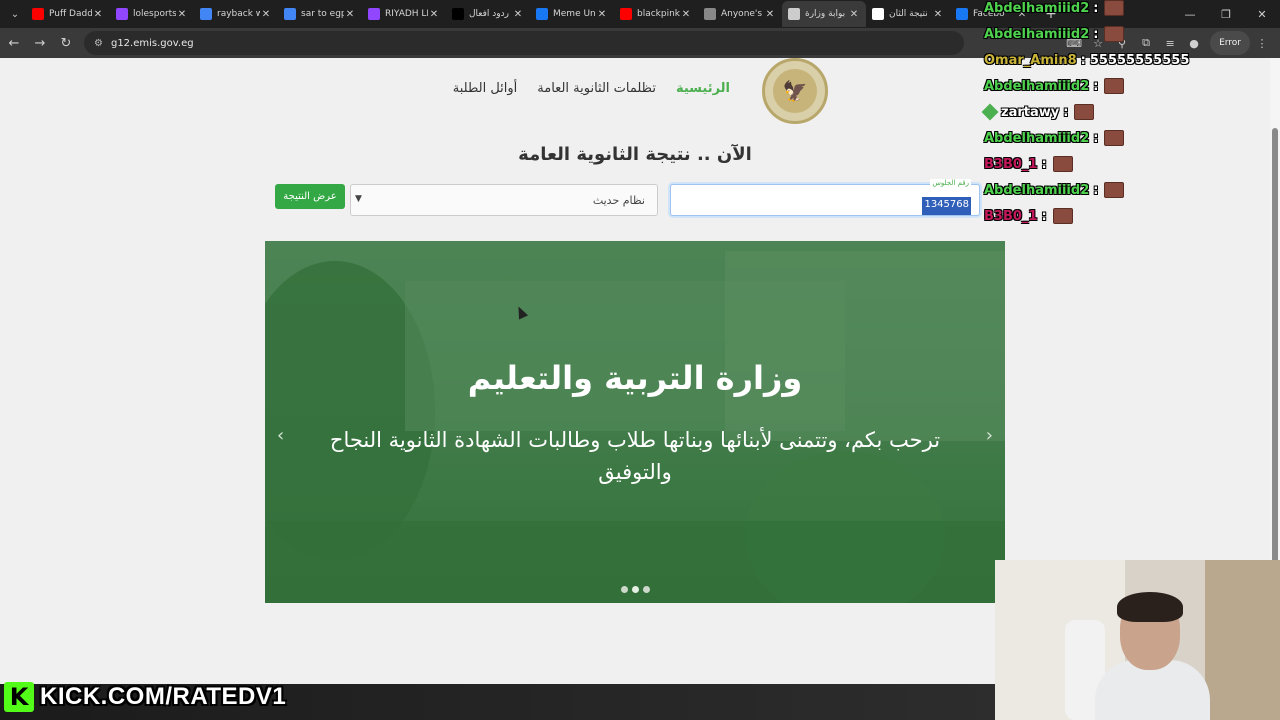 The height and width of the screenshot is (720, 1280). Describe the element at coordinates (68, 14) in the screenshot. I see `browser-tab: Puff Daddy✕` at that location.